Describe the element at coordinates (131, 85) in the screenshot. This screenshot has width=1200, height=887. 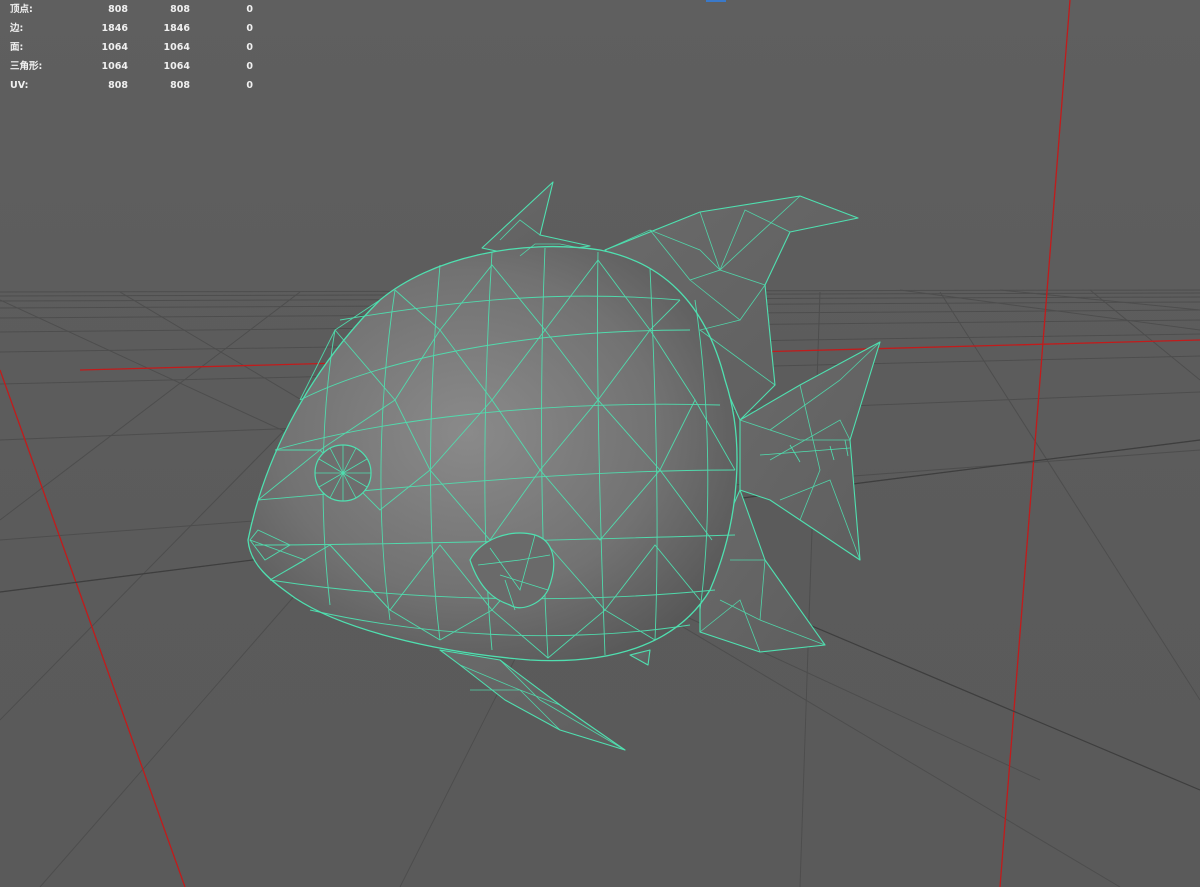
I see `hud-row-uvs: UV: 808 808 0` at that location.